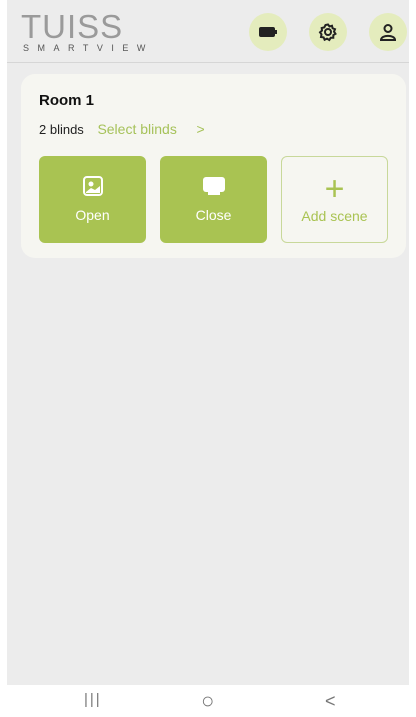 The image size is (416, 717). I want to click on select-blinds-link: Select blinds, so click(136, 129).